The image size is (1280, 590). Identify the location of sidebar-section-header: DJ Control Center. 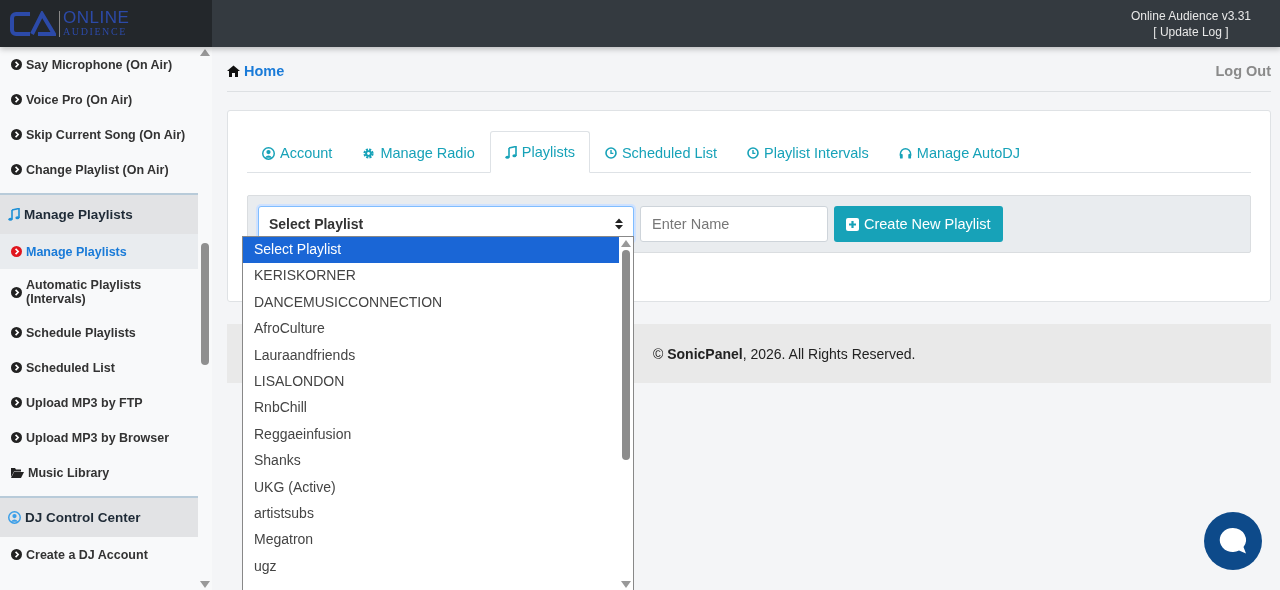
(99, 516).